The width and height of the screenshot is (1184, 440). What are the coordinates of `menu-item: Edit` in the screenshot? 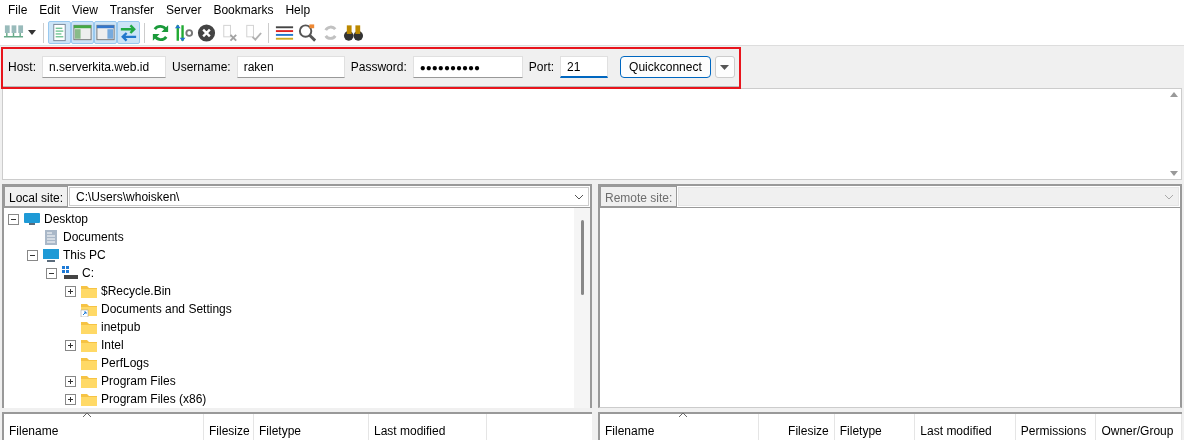 It's located at (50, 10).